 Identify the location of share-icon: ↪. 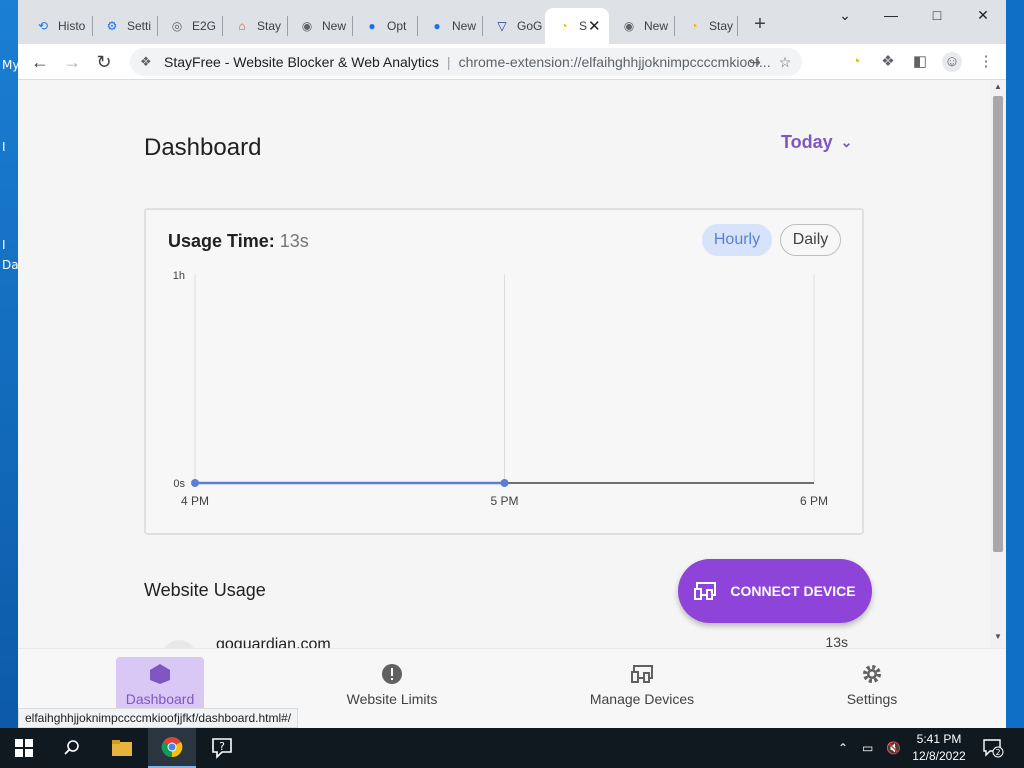
(755, 62).